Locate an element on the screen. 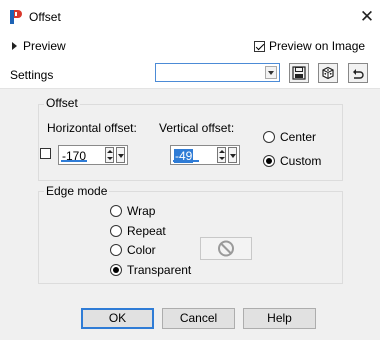 The width and height of the screenshot is (380, 340). cancel-button: Cancel is located at coordinates (198, 318).